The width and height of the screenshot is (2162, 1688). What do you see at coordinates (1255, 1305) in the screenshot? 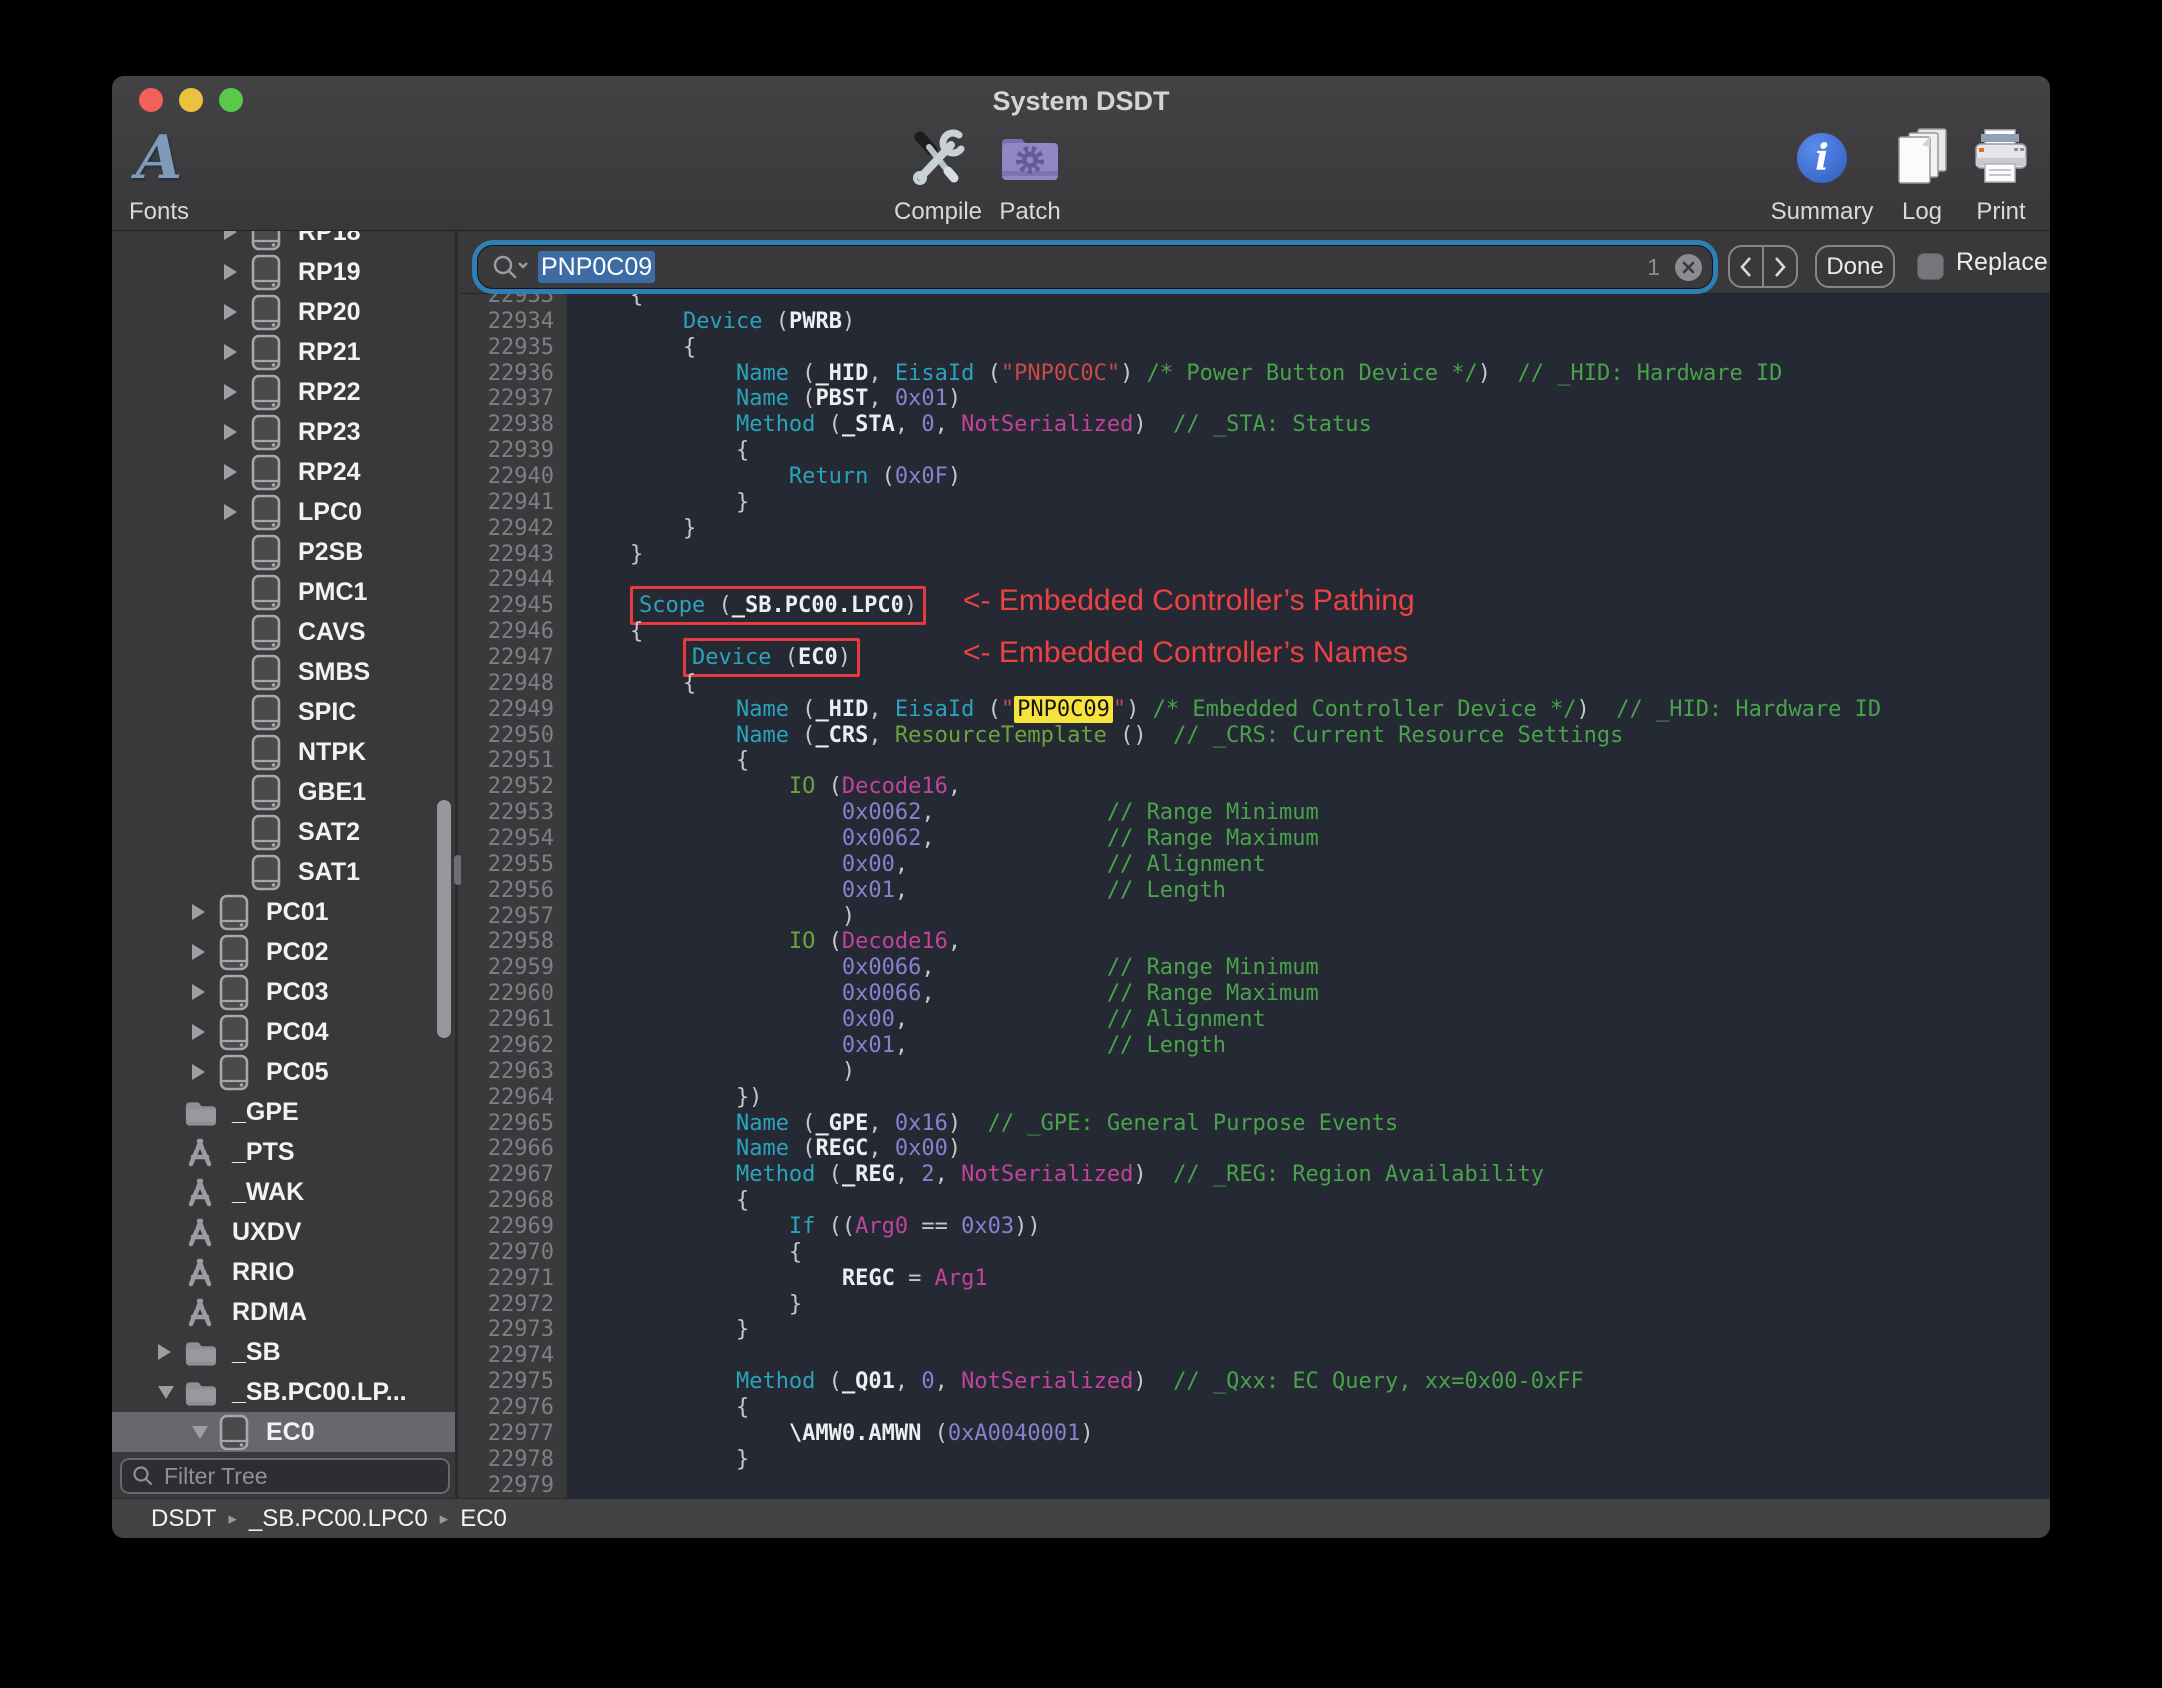
I see `code-line: 22972 }` at bounding box center [1255, 1305].